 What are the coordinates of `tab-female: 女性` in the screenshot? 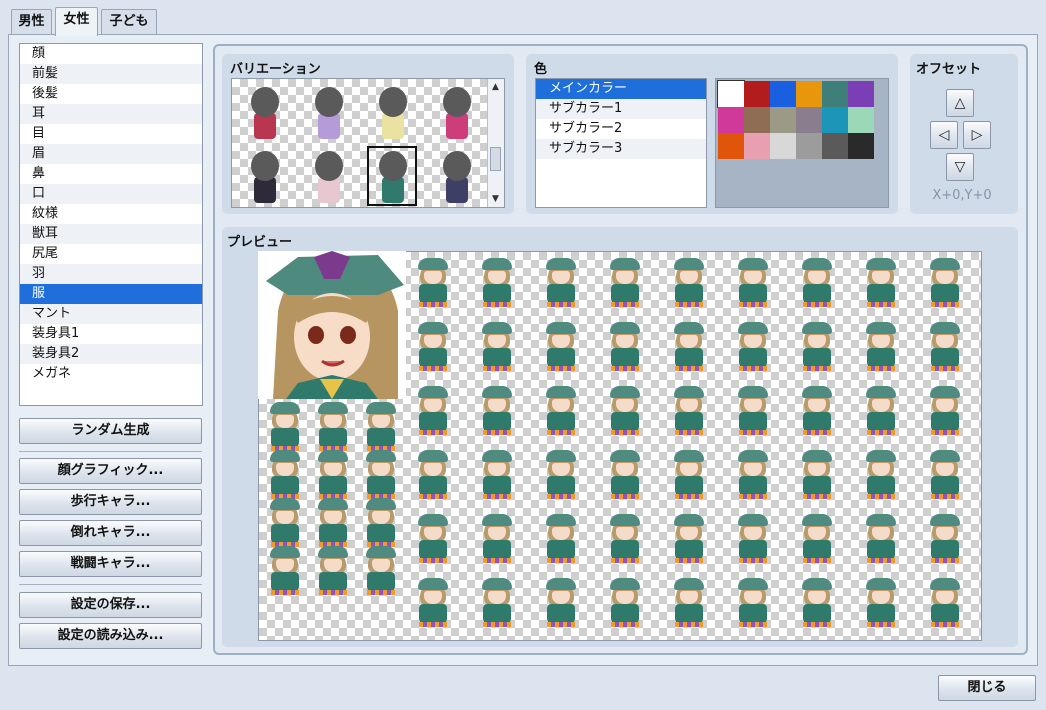 It's located at (76, 21).